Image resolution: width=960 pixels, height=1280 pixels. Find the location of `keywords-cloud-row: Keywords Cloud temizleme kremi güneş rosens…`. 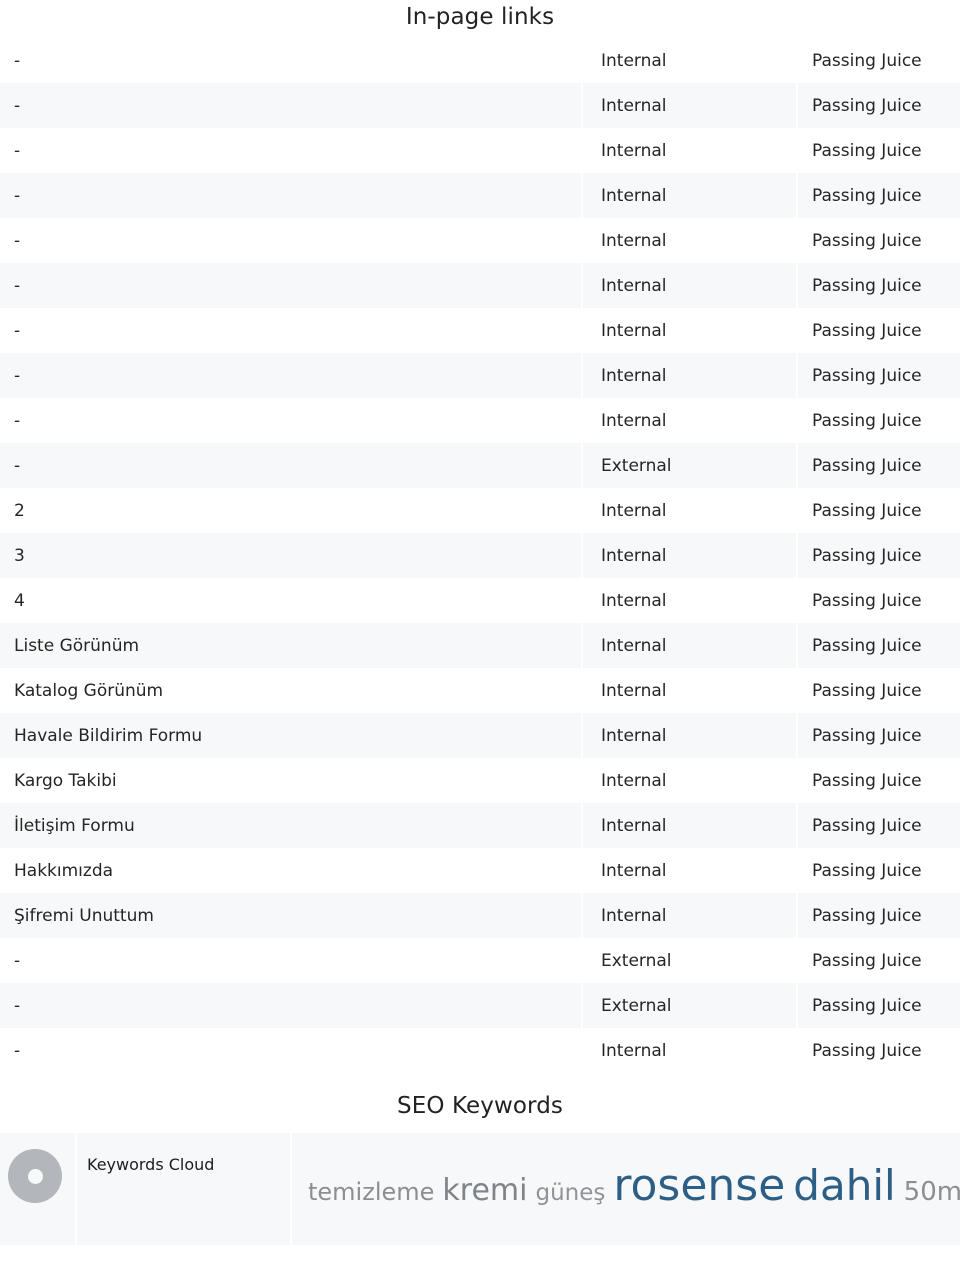

keywords-cloud-row: Keywords Cloud temizleme kremi güneş rosens… is located at coordinates (480, 1189).